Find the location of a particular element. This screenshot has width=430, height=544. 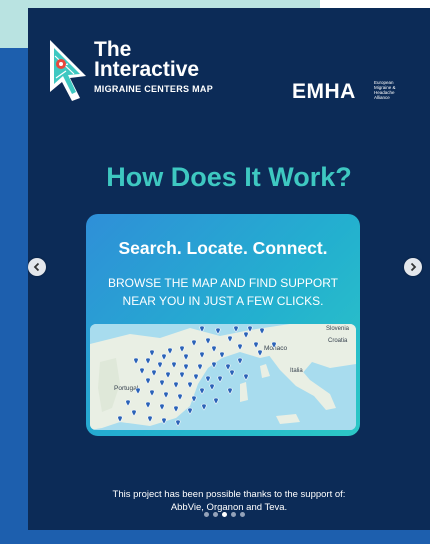

card-title: Search. Locate. Connect. is located at coordinates (223, 248).